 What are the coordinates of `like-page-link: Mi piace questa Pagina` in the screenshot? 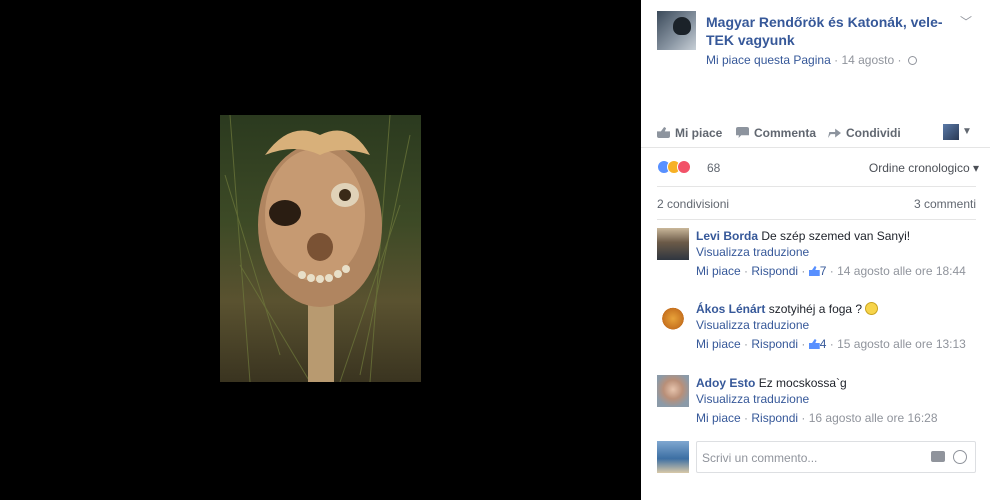 It's located at (768, 60).